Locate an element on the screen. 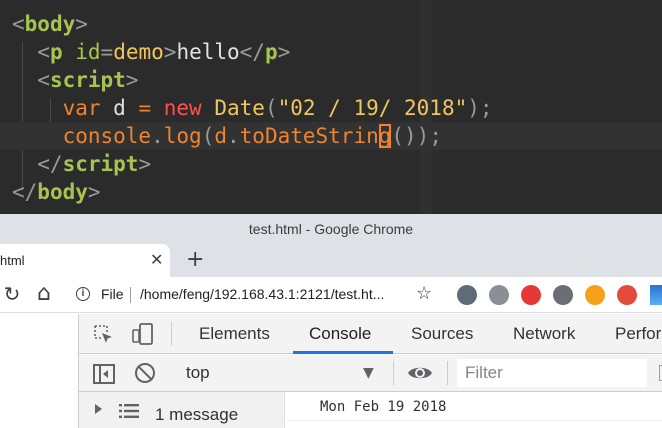 The height and width of the screenshot is (428, 662). tab-network: Network is located at coordinates (544, 334).